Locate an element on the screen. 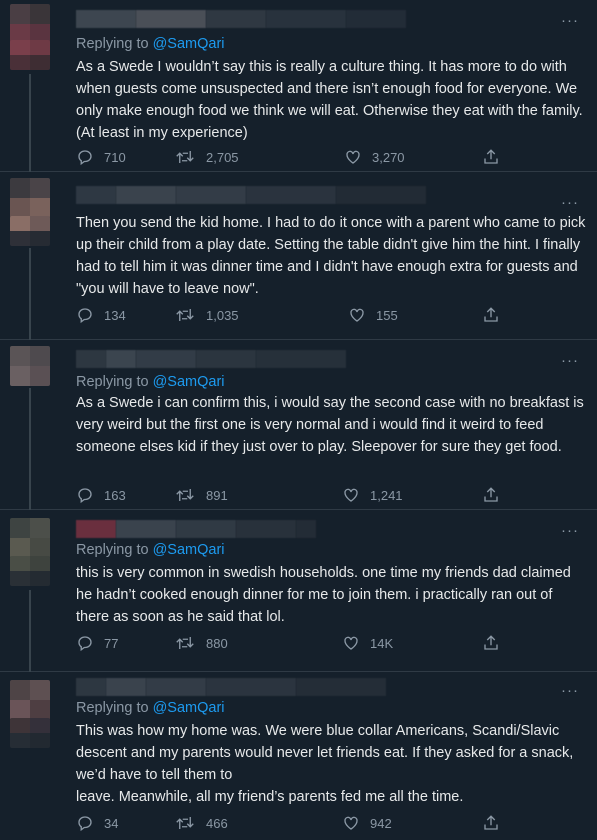 This screenshot has width=597, height=840. like-button: 942 is located at coordinates (367, 823).